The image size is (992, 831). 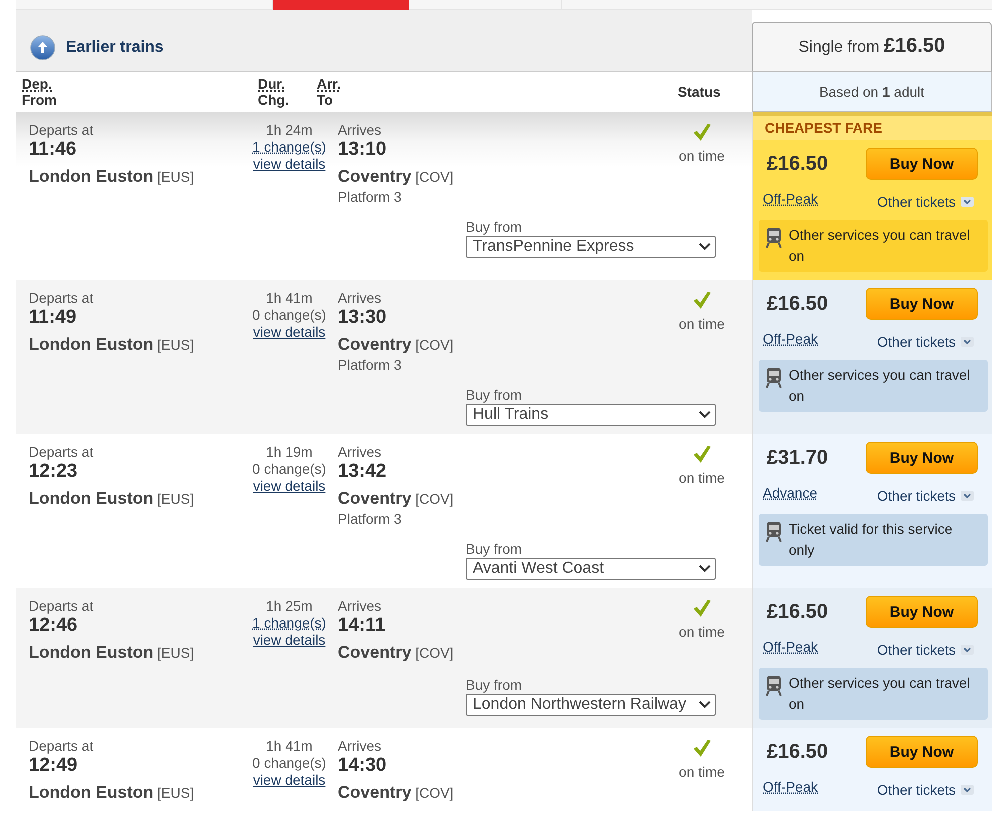 I want to click on cheapest-fare-banner: CHEAPEST FARE, so click(x=872, y=126).